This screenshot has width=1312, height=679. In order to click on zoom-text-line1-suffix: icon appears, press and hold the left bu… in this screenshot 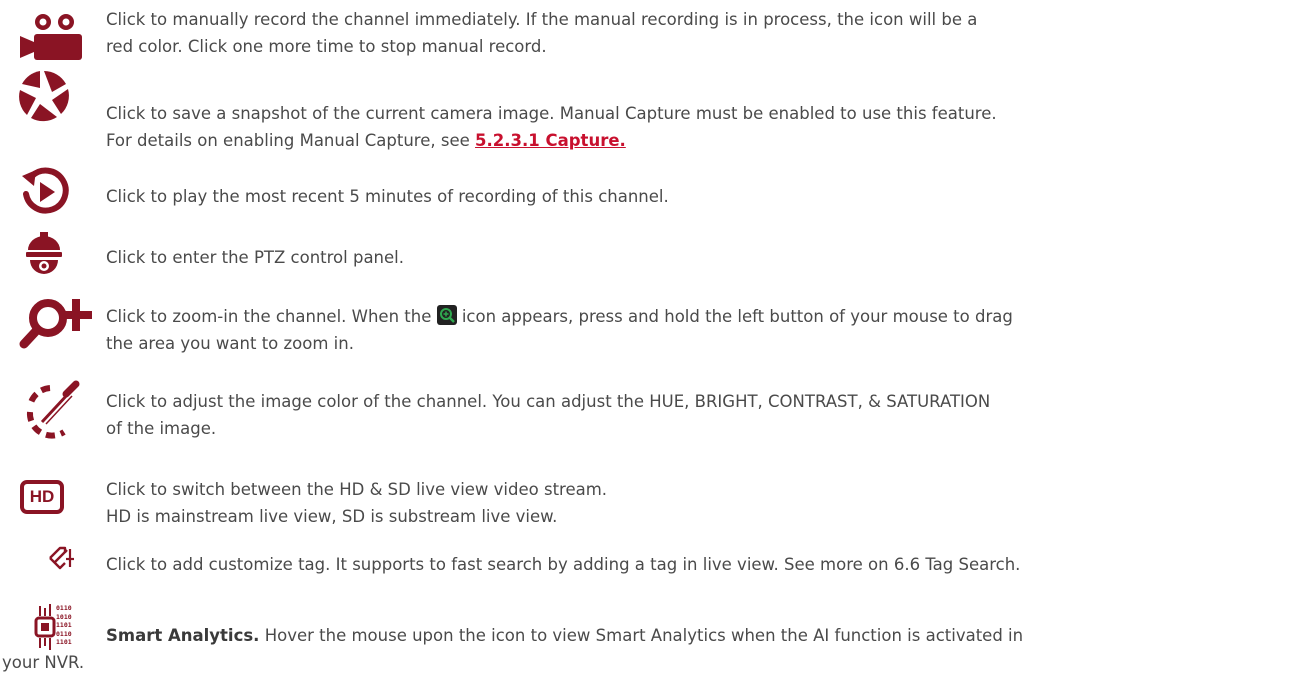, I will do `click(734, 316)`.